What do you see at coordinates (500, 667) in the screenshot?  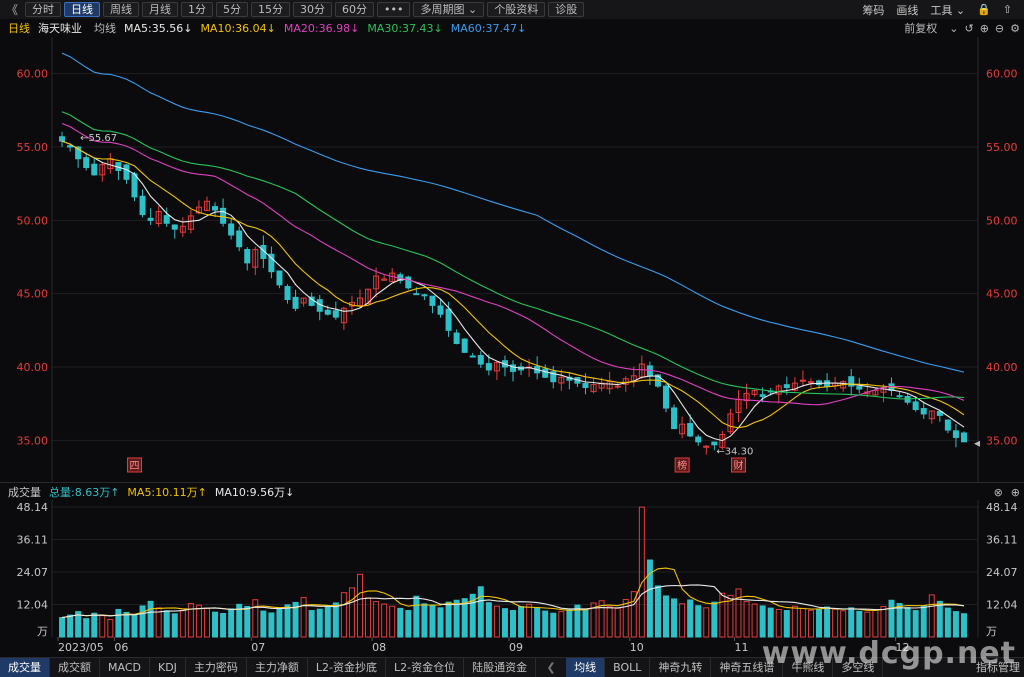 I see `indicator-tab: 陆股通资金` at bounding box center [500, 667].